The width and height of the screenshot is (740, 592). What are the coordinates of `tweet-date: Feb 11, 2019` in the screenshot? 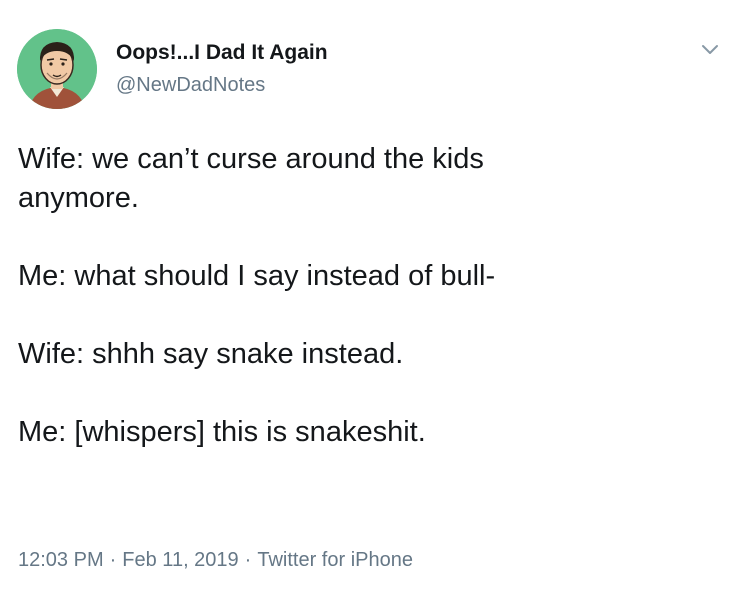 It's located at (180, 560).